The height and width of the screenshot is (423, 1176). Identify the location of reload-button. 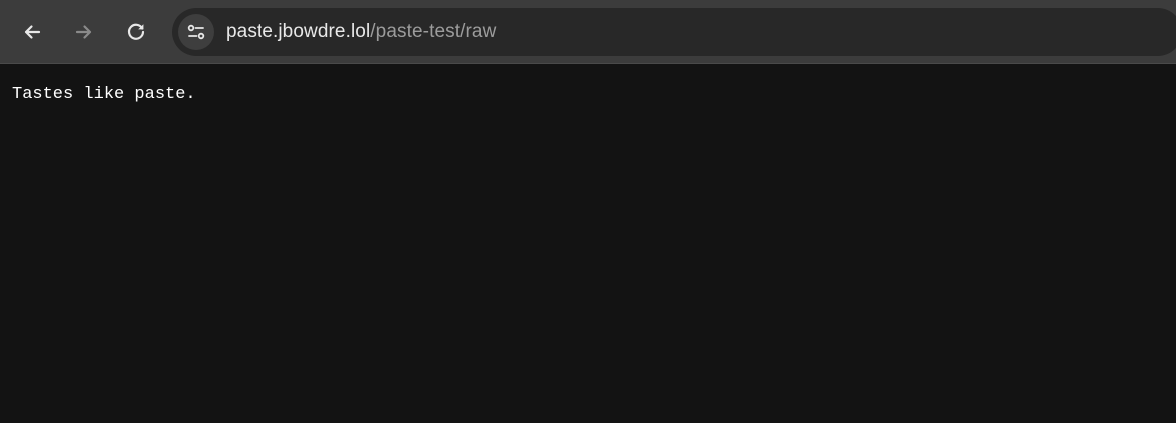
(136, 32).